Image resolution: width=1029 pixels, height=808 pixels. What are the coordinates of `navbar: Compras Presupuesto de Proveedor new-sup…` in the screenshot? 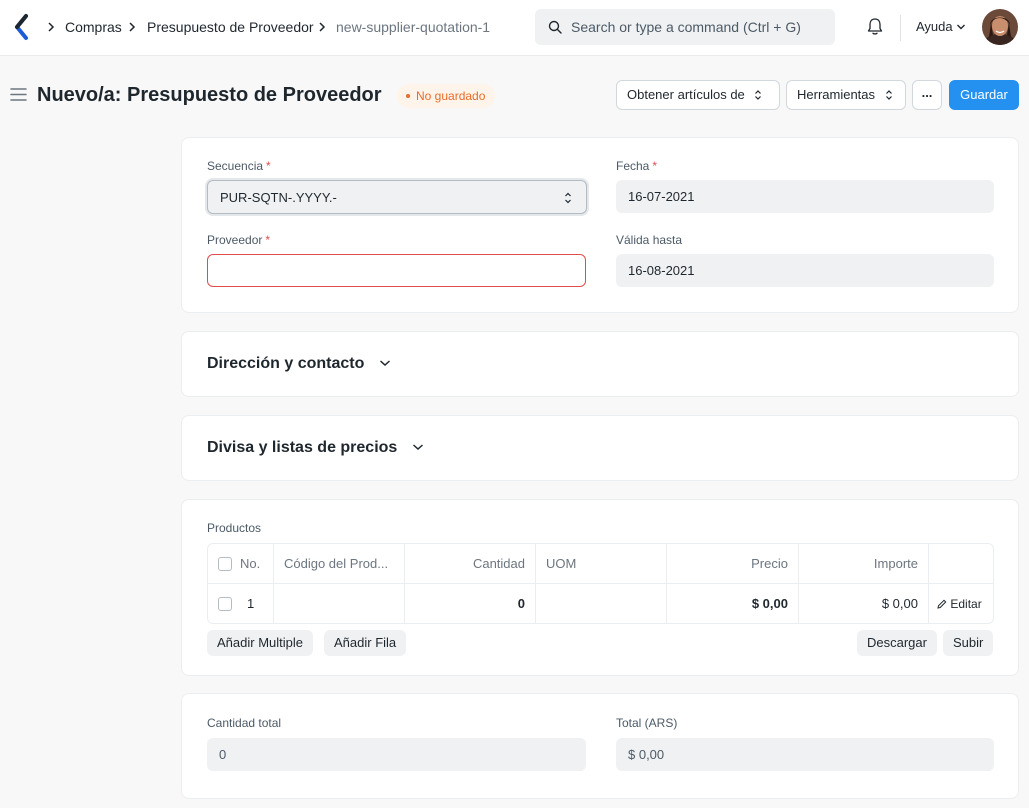 It's located at (514, 28).